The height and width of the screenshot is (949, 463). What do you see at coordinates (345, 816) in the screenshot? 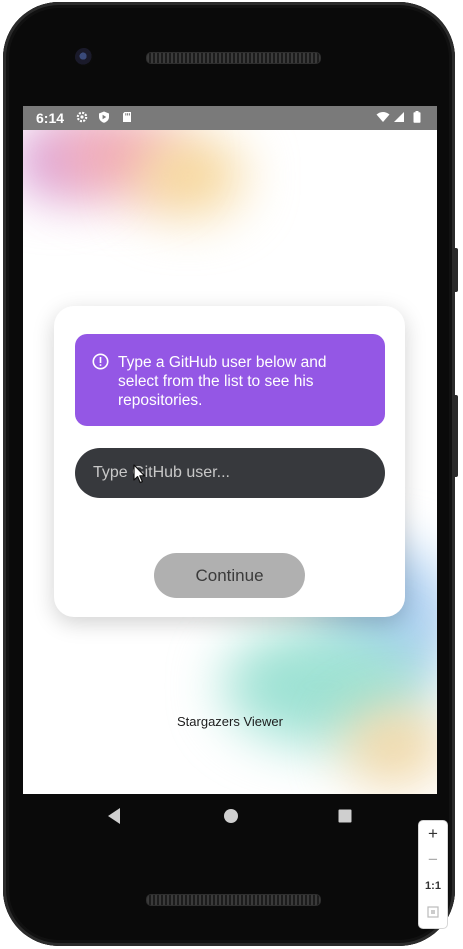
I see `recents-icon` at bounding box center [345, 816].